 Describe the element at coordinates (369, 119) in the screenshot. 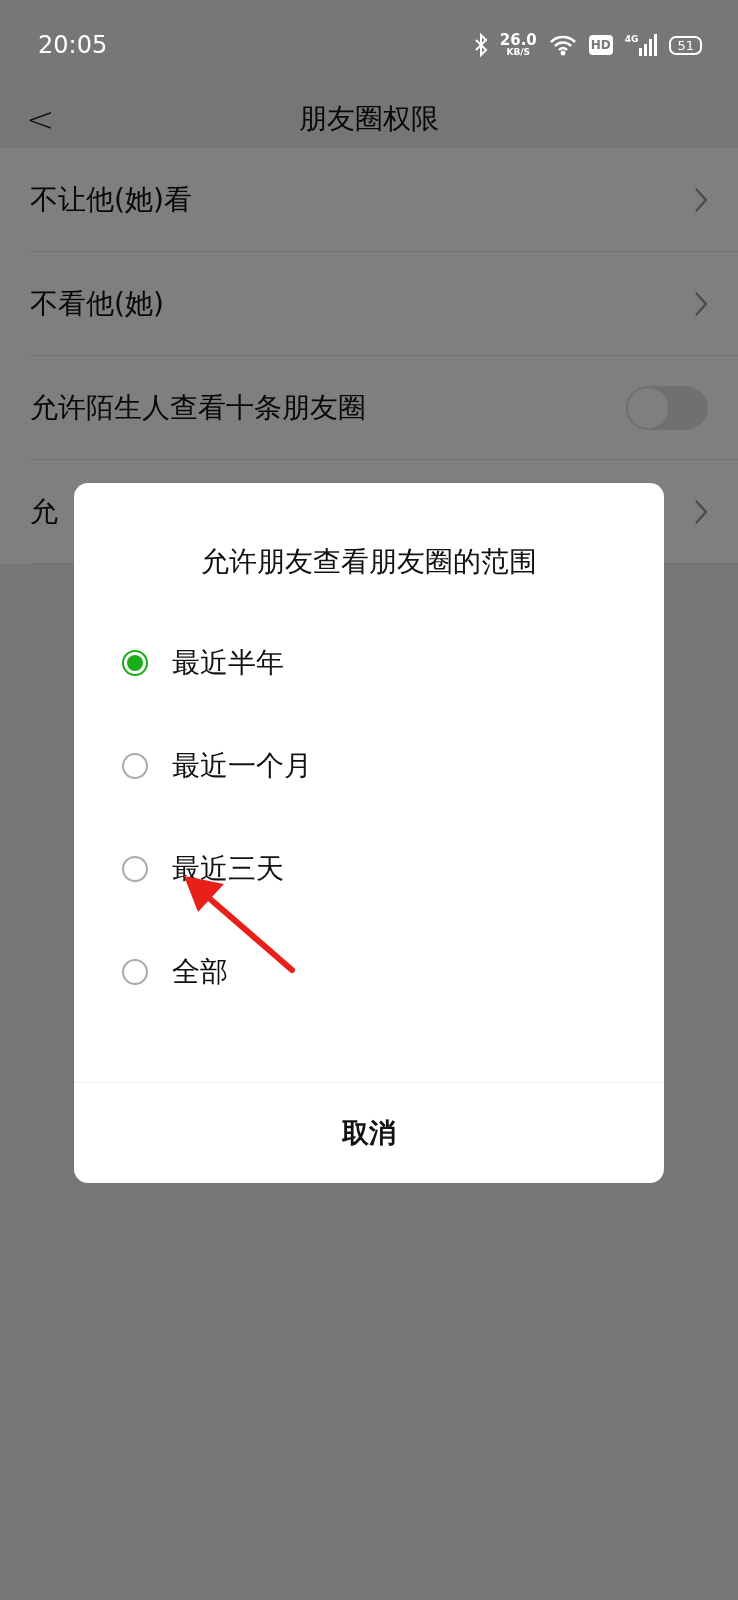

I see `page-title: 朋友圈权限` at that location.